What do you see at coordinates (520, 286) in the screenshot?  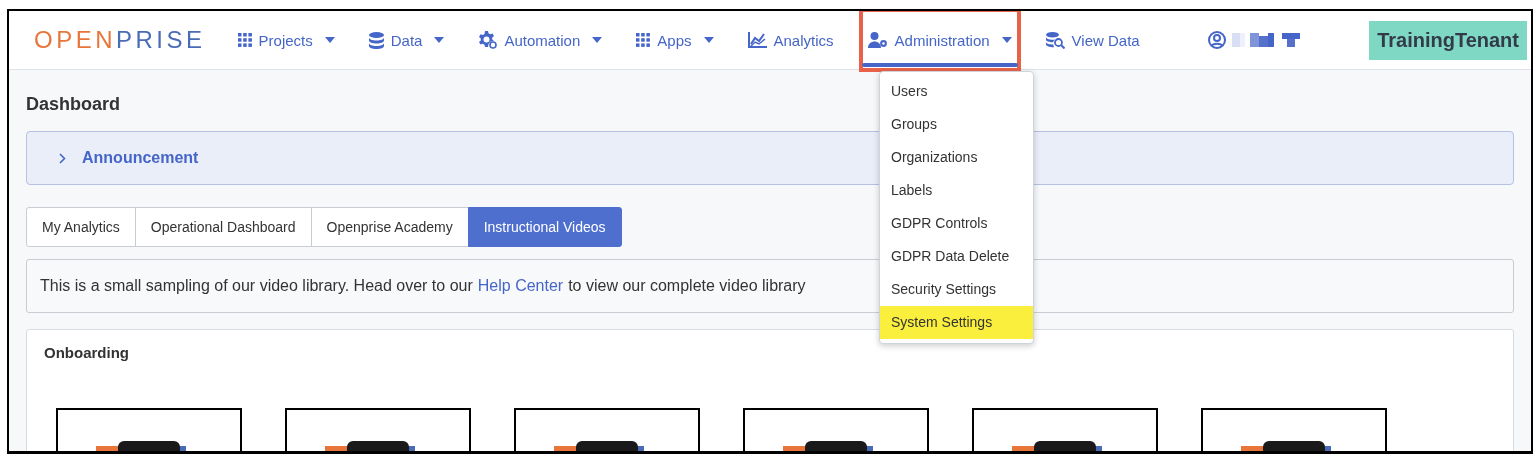 I see `help-center-link: Help Center` at bounding box center [520, 286].